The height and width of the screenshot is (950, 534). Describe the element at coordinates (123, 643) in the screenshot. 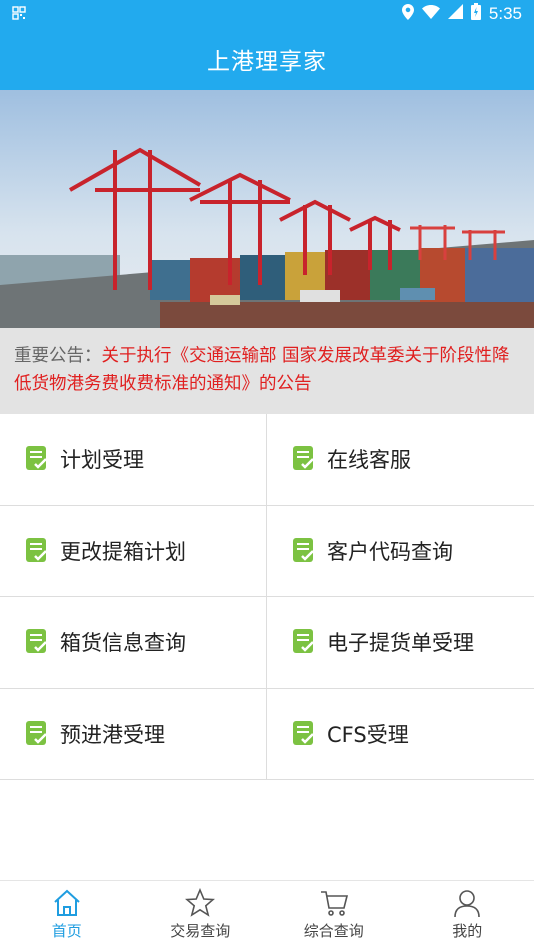

I see `menu-item-label: 箱货信息查询` at that location.